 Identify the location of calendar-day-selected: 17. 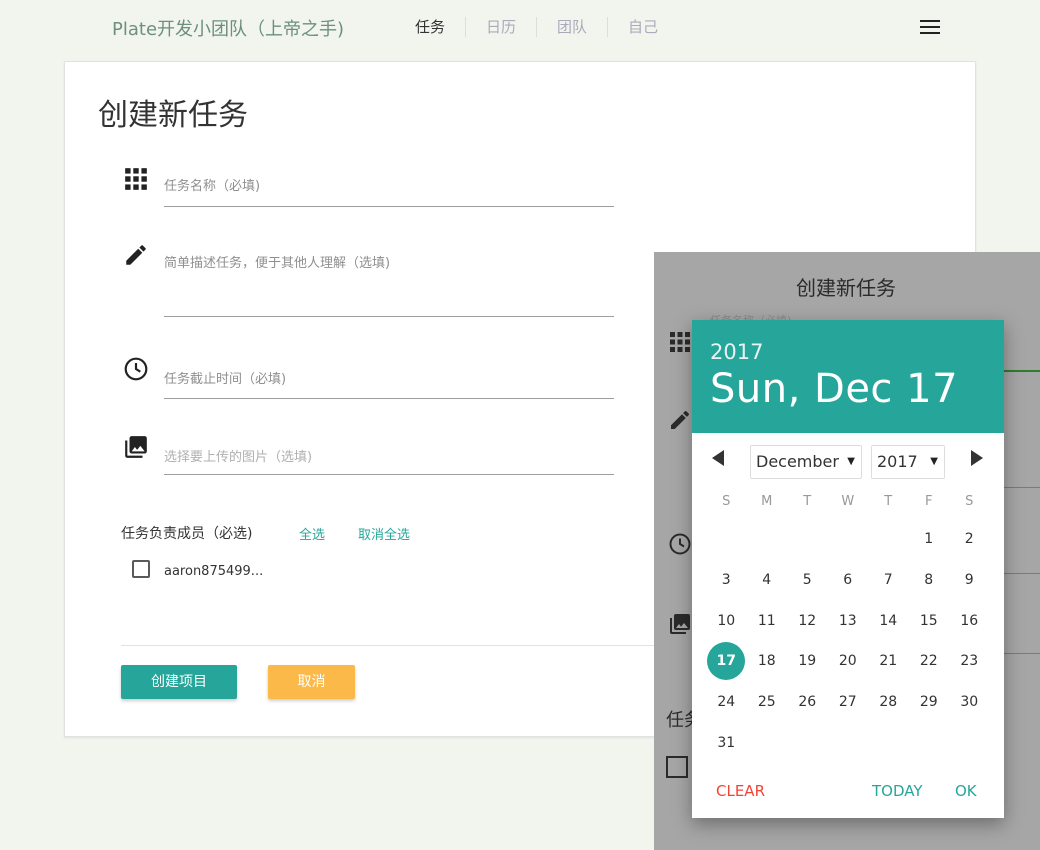
(726, 661).